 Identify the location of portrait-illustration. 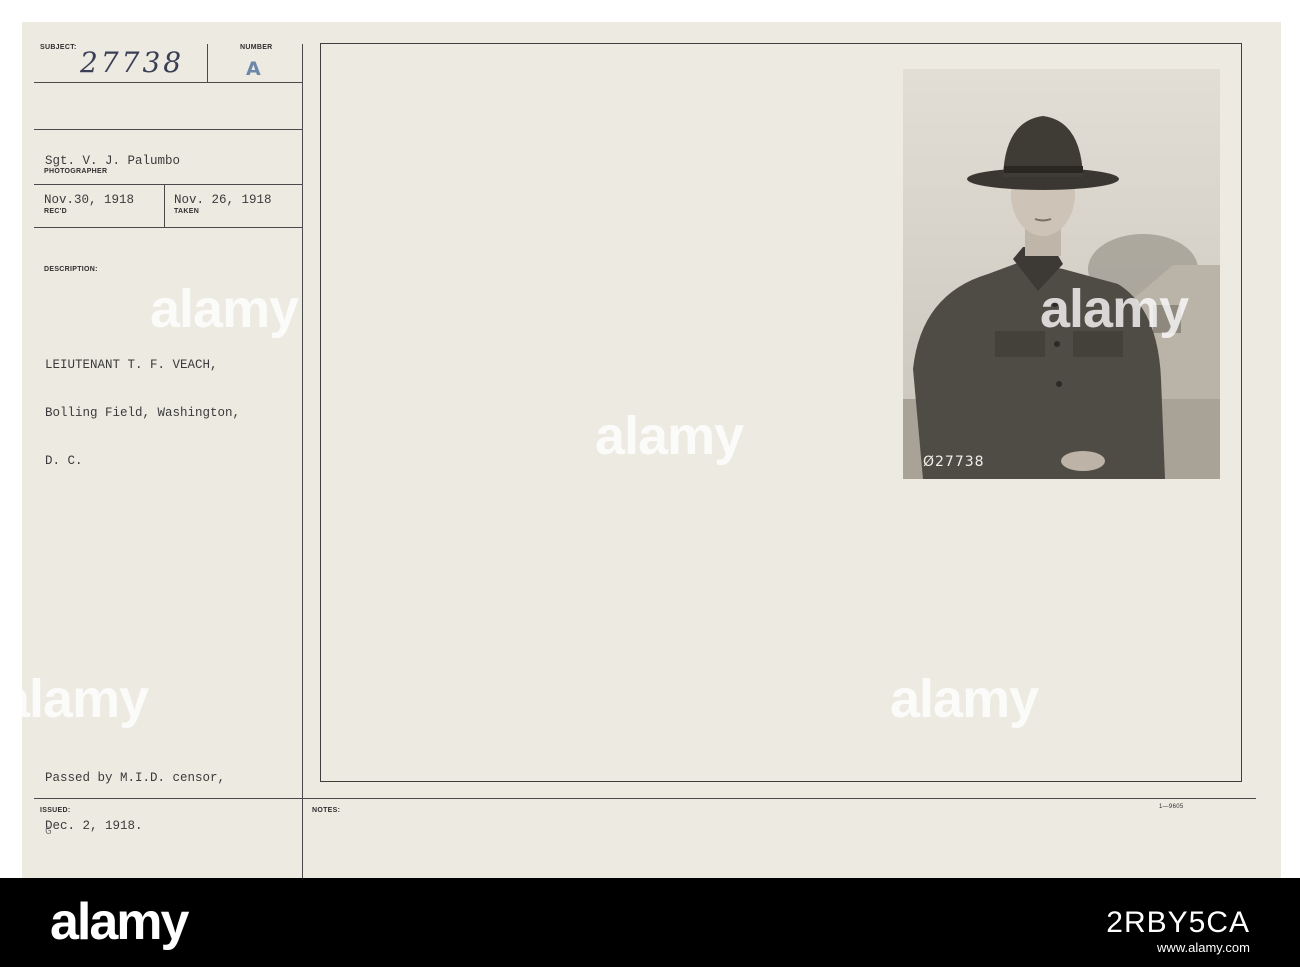
(1061, 274).